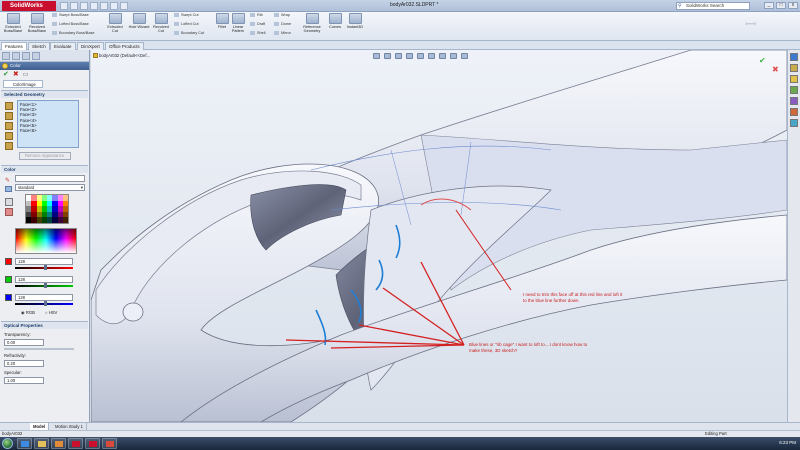 The width and height of the screenshot is (800, 450). I want to click on add-swatch-icon, so click(9, 202).